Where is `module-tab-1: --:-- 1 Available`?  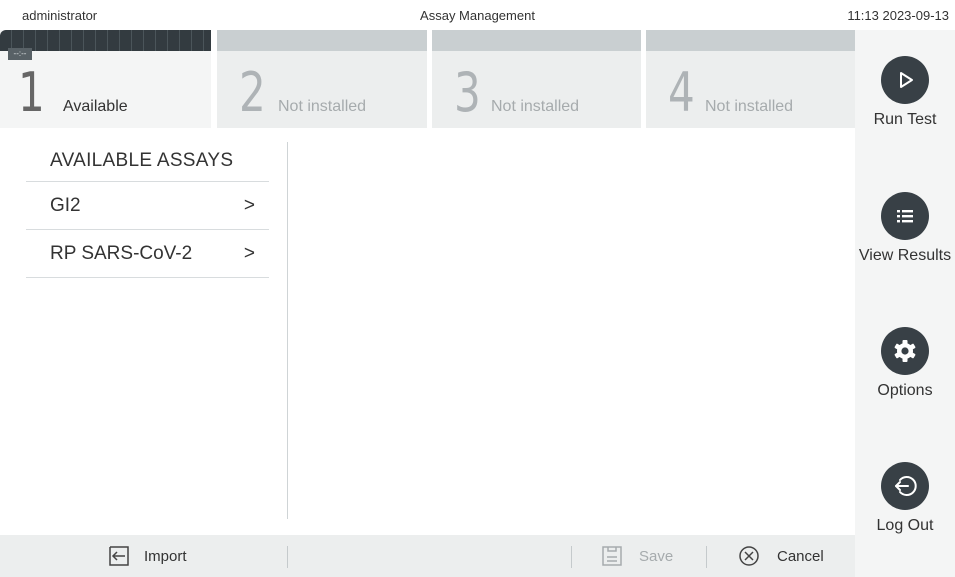 module-tab-1: --:-- 1 Available is located at coordinates (105, 79).